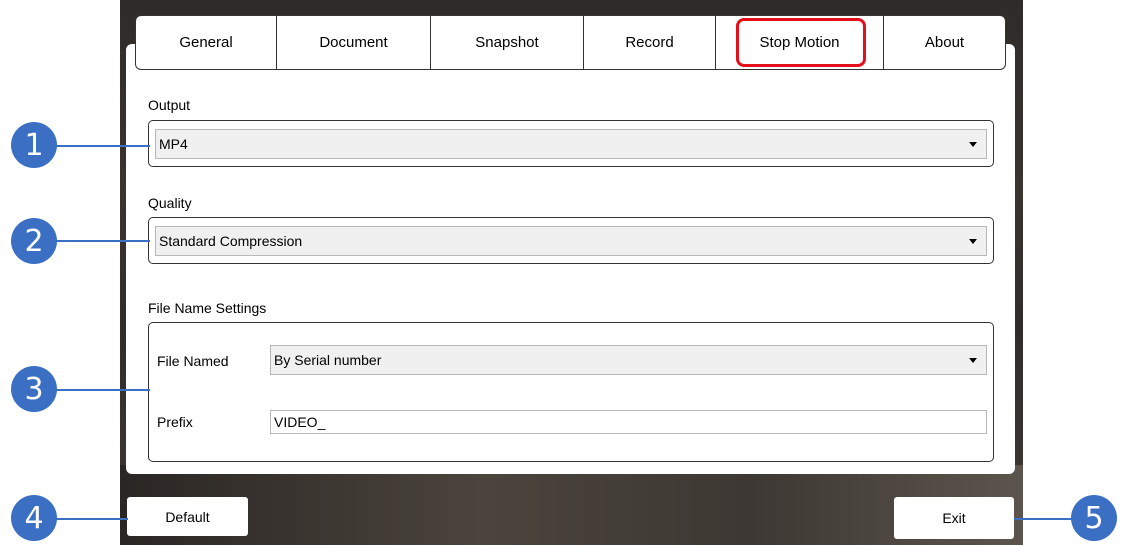 This screenshot has height=545, width=1121. What do you see at coordinates (169, 105) in the screenshot?
I see `output-label: Output` at bounding box center [169, 105].